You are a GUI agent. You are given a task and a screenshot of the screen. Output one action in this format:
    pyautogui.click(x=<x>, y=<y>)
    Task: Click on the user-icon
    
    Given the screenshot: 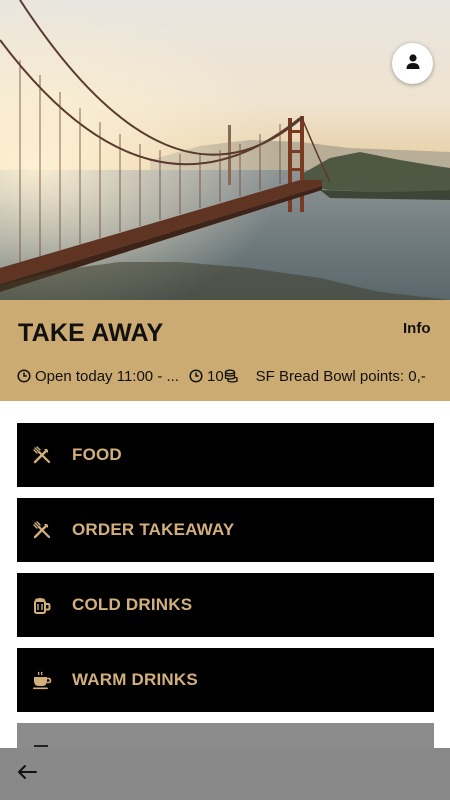 What is the action you would take?
    pyautogui.click(x=413, y=64)
    